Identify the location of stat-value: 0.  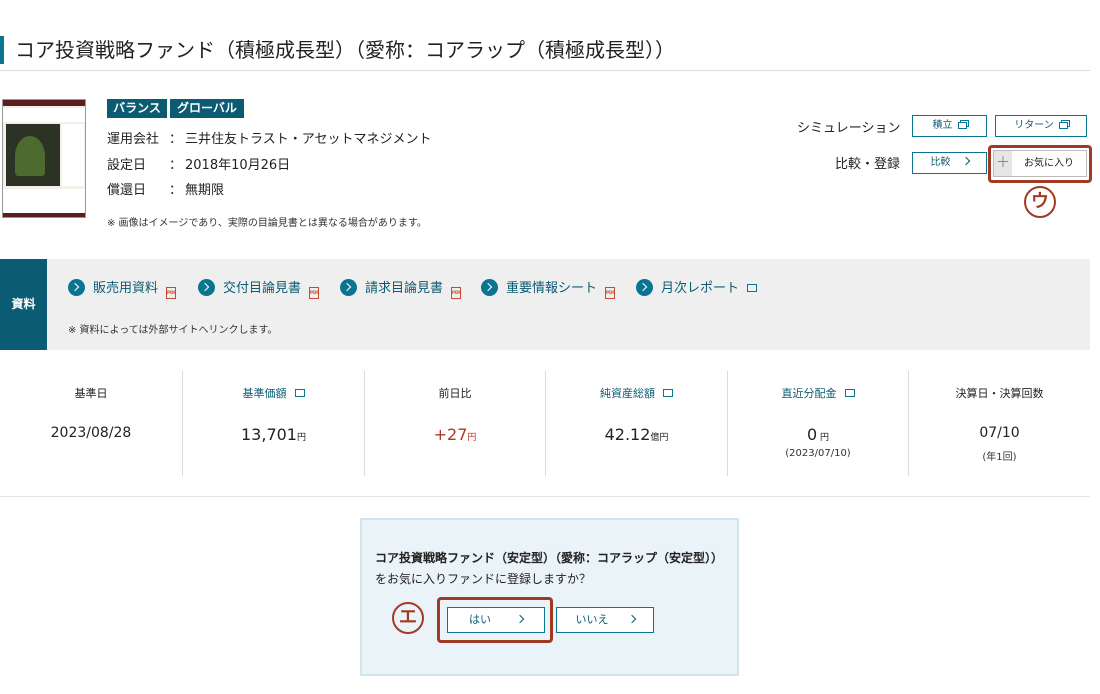
(812, 434).